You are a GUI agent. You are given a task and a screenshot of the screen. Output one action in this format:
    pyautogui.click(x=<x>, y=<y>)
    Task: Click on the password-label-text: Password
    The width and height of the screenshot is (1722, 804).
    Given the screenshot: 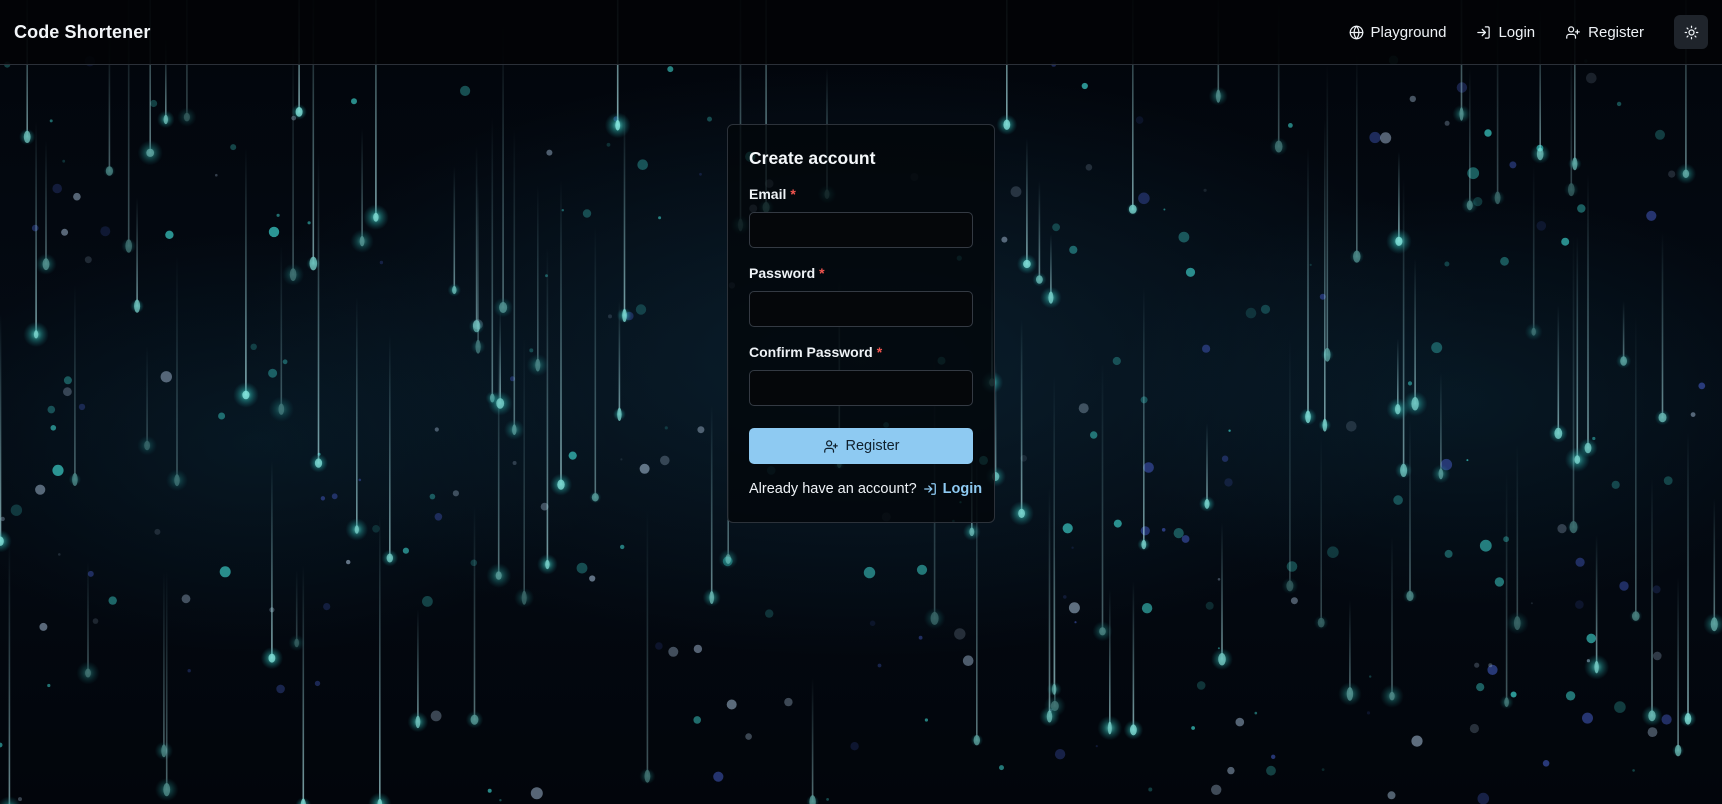 What is the action you would take?
    pyautogui.click(x=782, y=273)
    